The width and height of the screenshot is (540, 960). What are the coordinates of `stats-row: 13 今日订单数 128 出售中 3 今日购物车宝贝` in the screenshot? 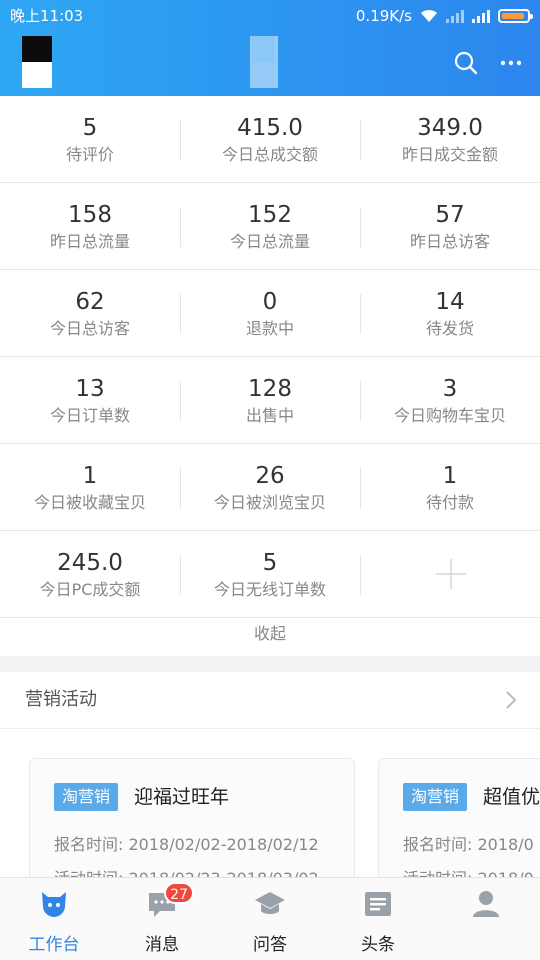 It's located at (270, 400).